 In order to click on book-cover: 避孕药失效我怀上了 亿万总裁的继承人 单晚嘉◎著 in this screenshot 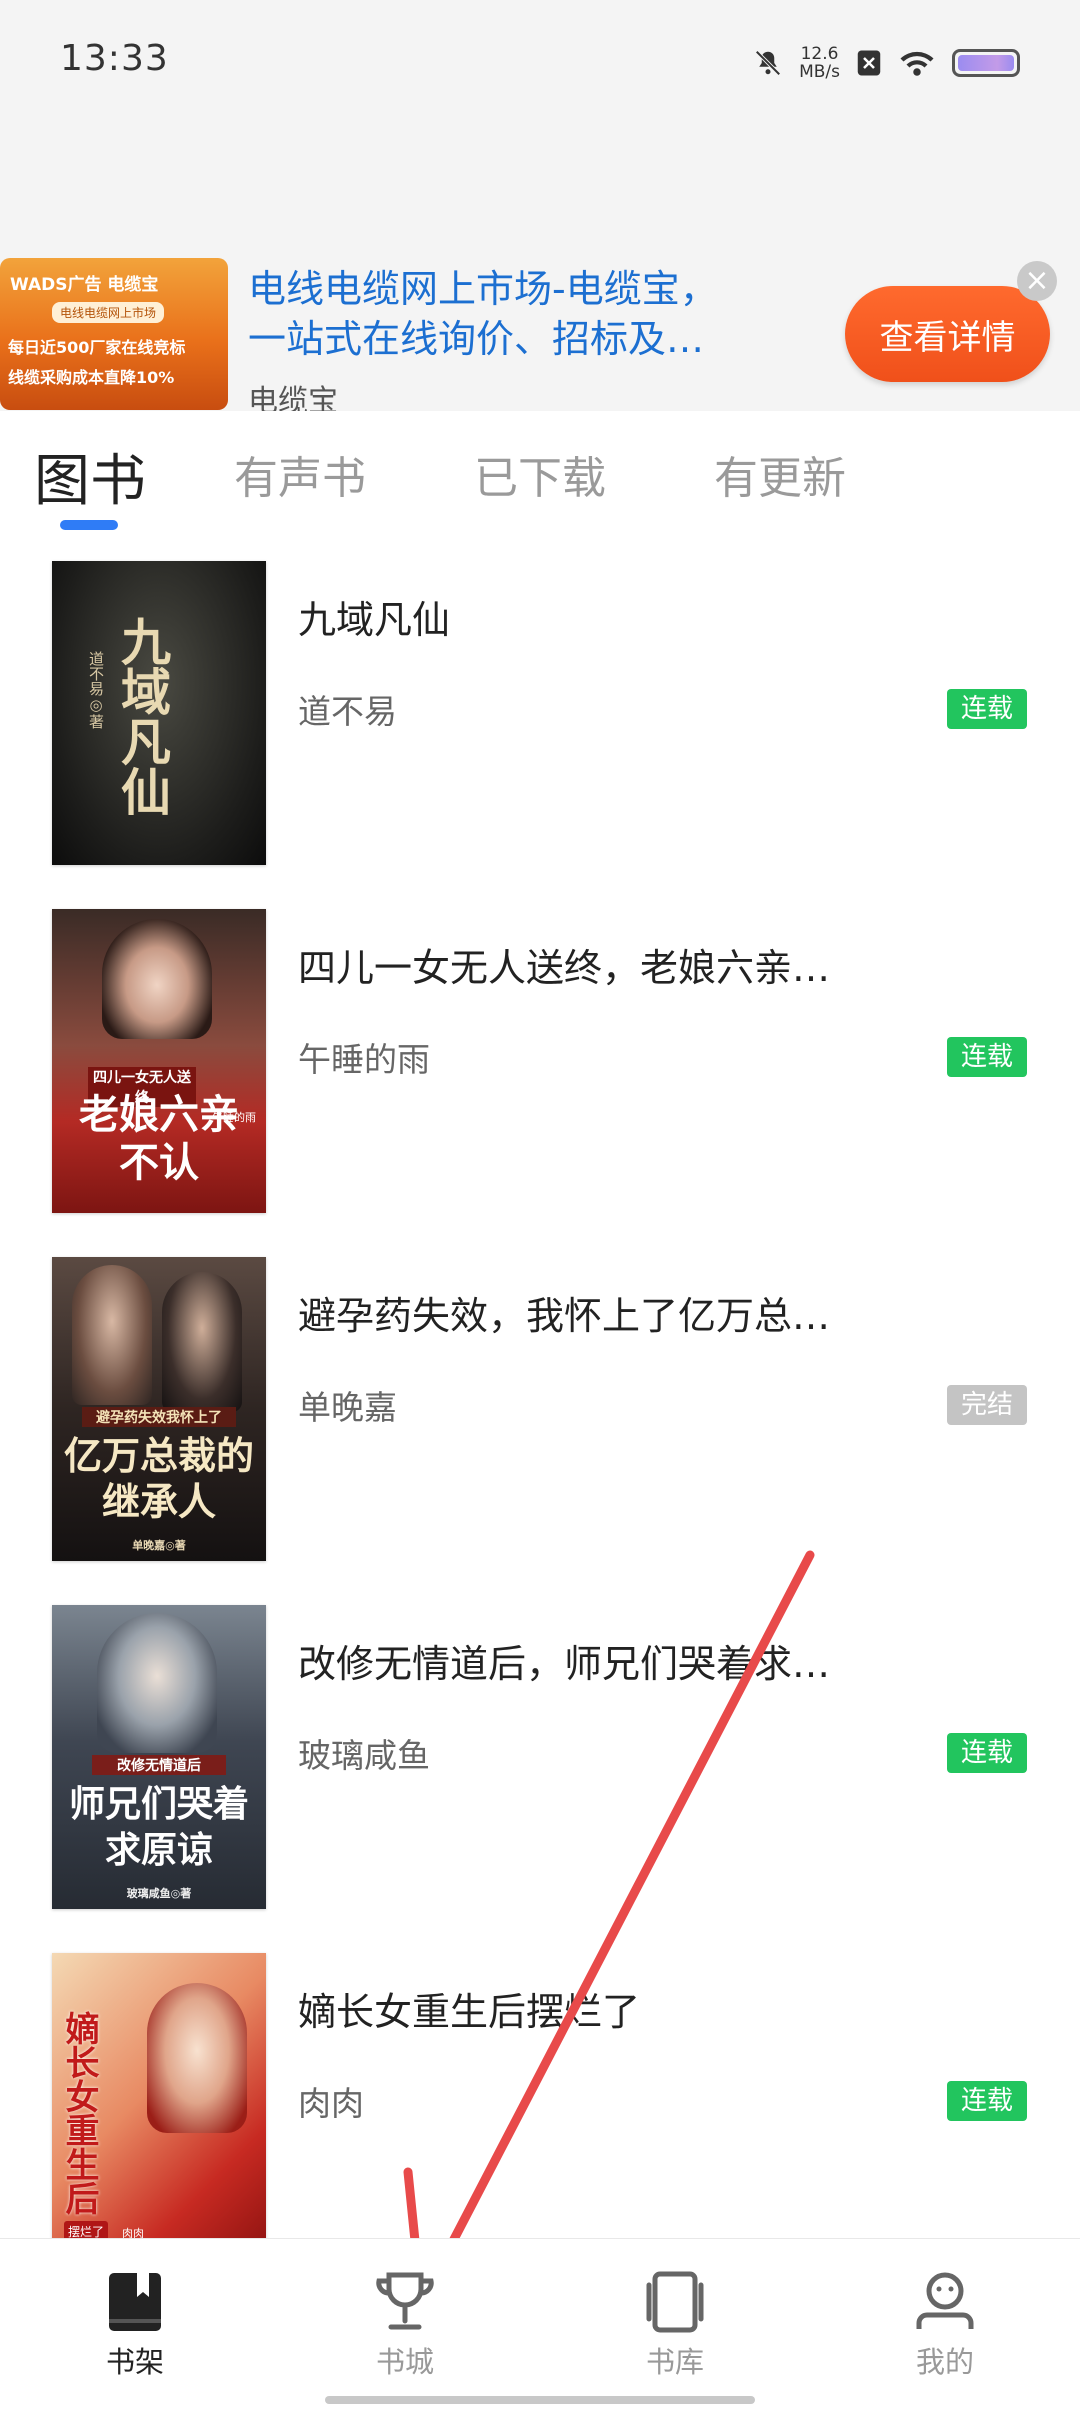, I will do `click(159, 1409)`.